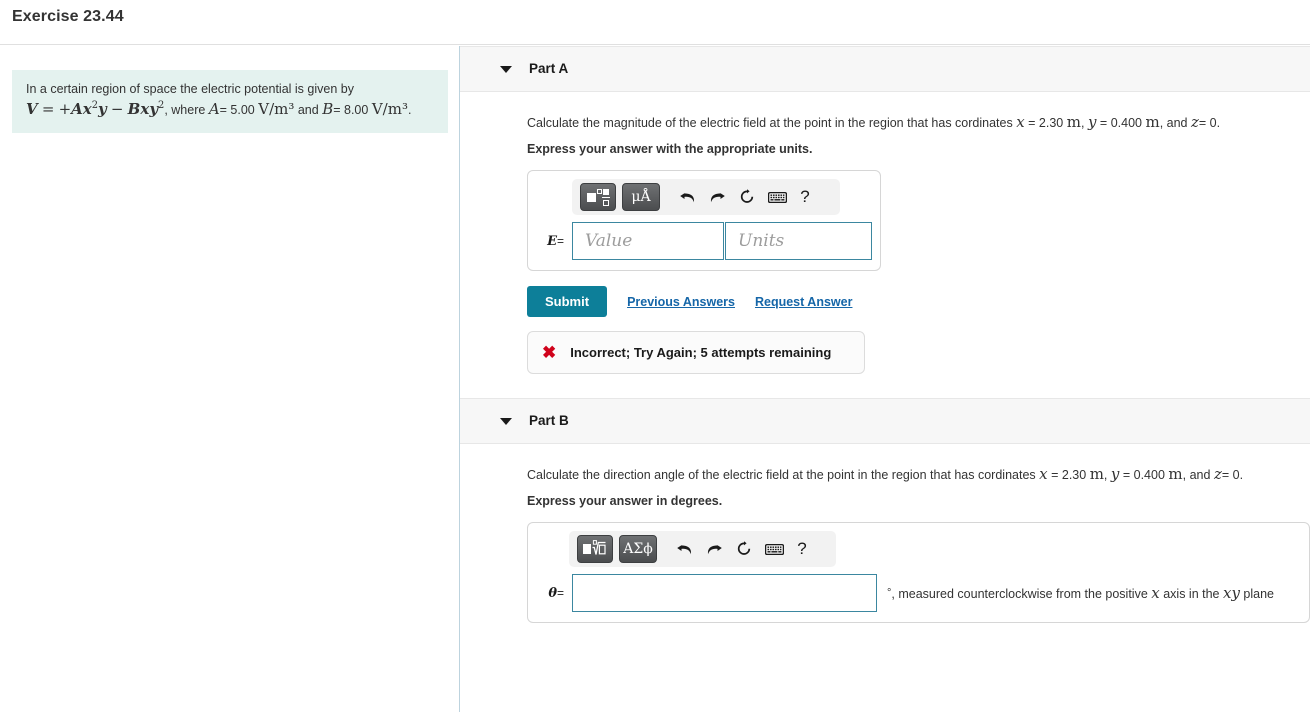 The image size is (1310, 712). I want to click on part-a-field-row: E=, so click(704, 241).